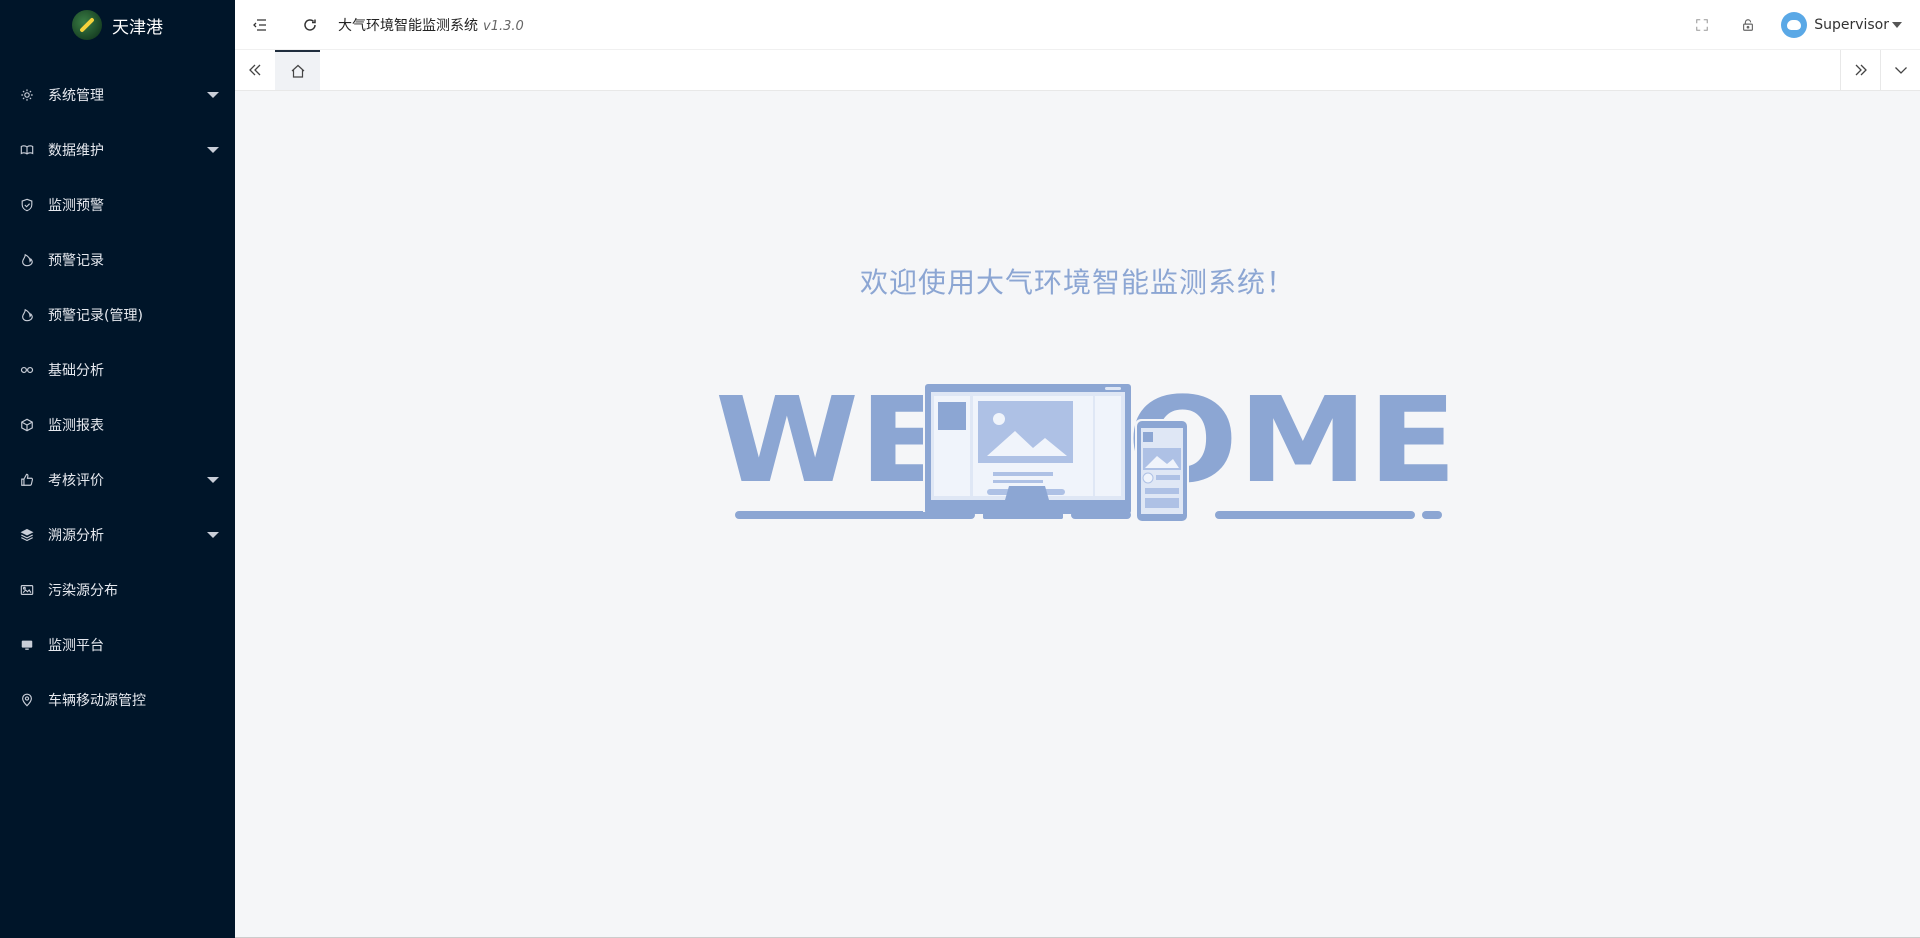 The height and width of the screenshot is (938, 1920). I want to click on phone-graphic, so click(1162, 471).